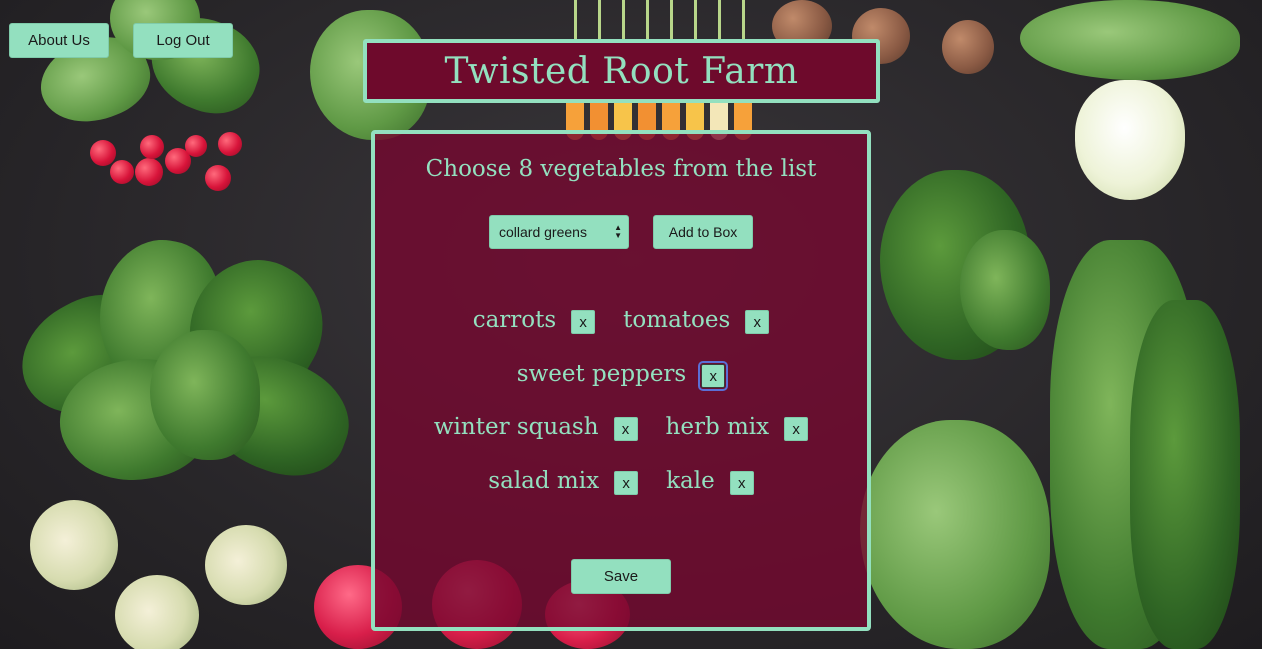  I want to click on vegetable-label: winter squash, so click(516, 427).